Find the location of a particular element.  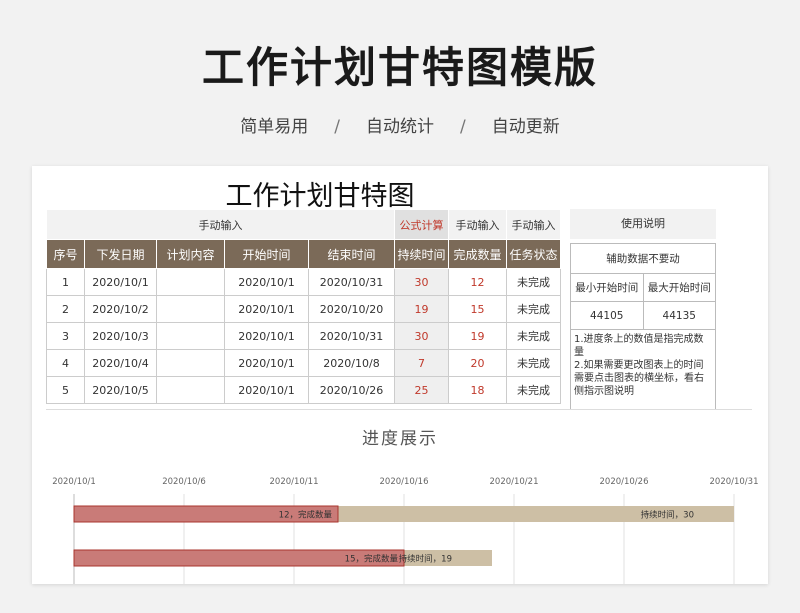

feature-auto-update: 自动更新 is located at coordinates (525, 127).